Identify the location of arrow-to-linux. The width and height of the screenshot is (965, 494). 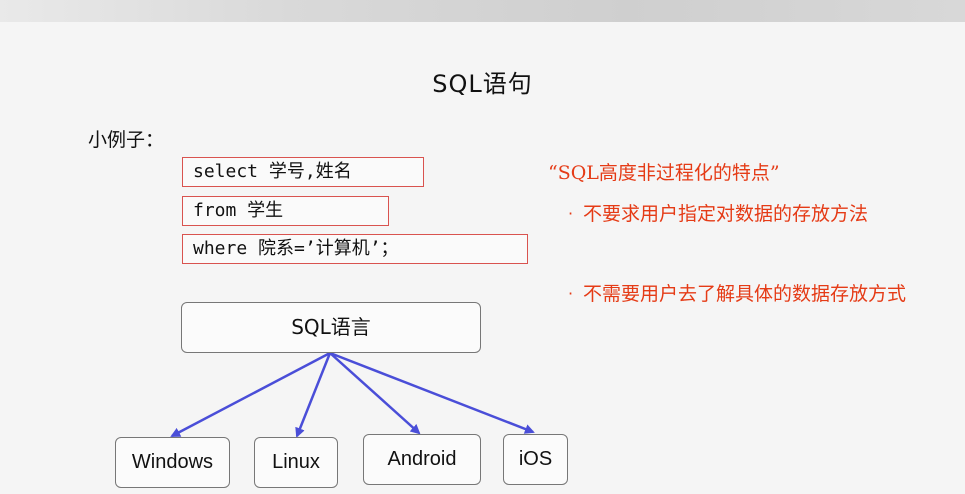
(313, 395).